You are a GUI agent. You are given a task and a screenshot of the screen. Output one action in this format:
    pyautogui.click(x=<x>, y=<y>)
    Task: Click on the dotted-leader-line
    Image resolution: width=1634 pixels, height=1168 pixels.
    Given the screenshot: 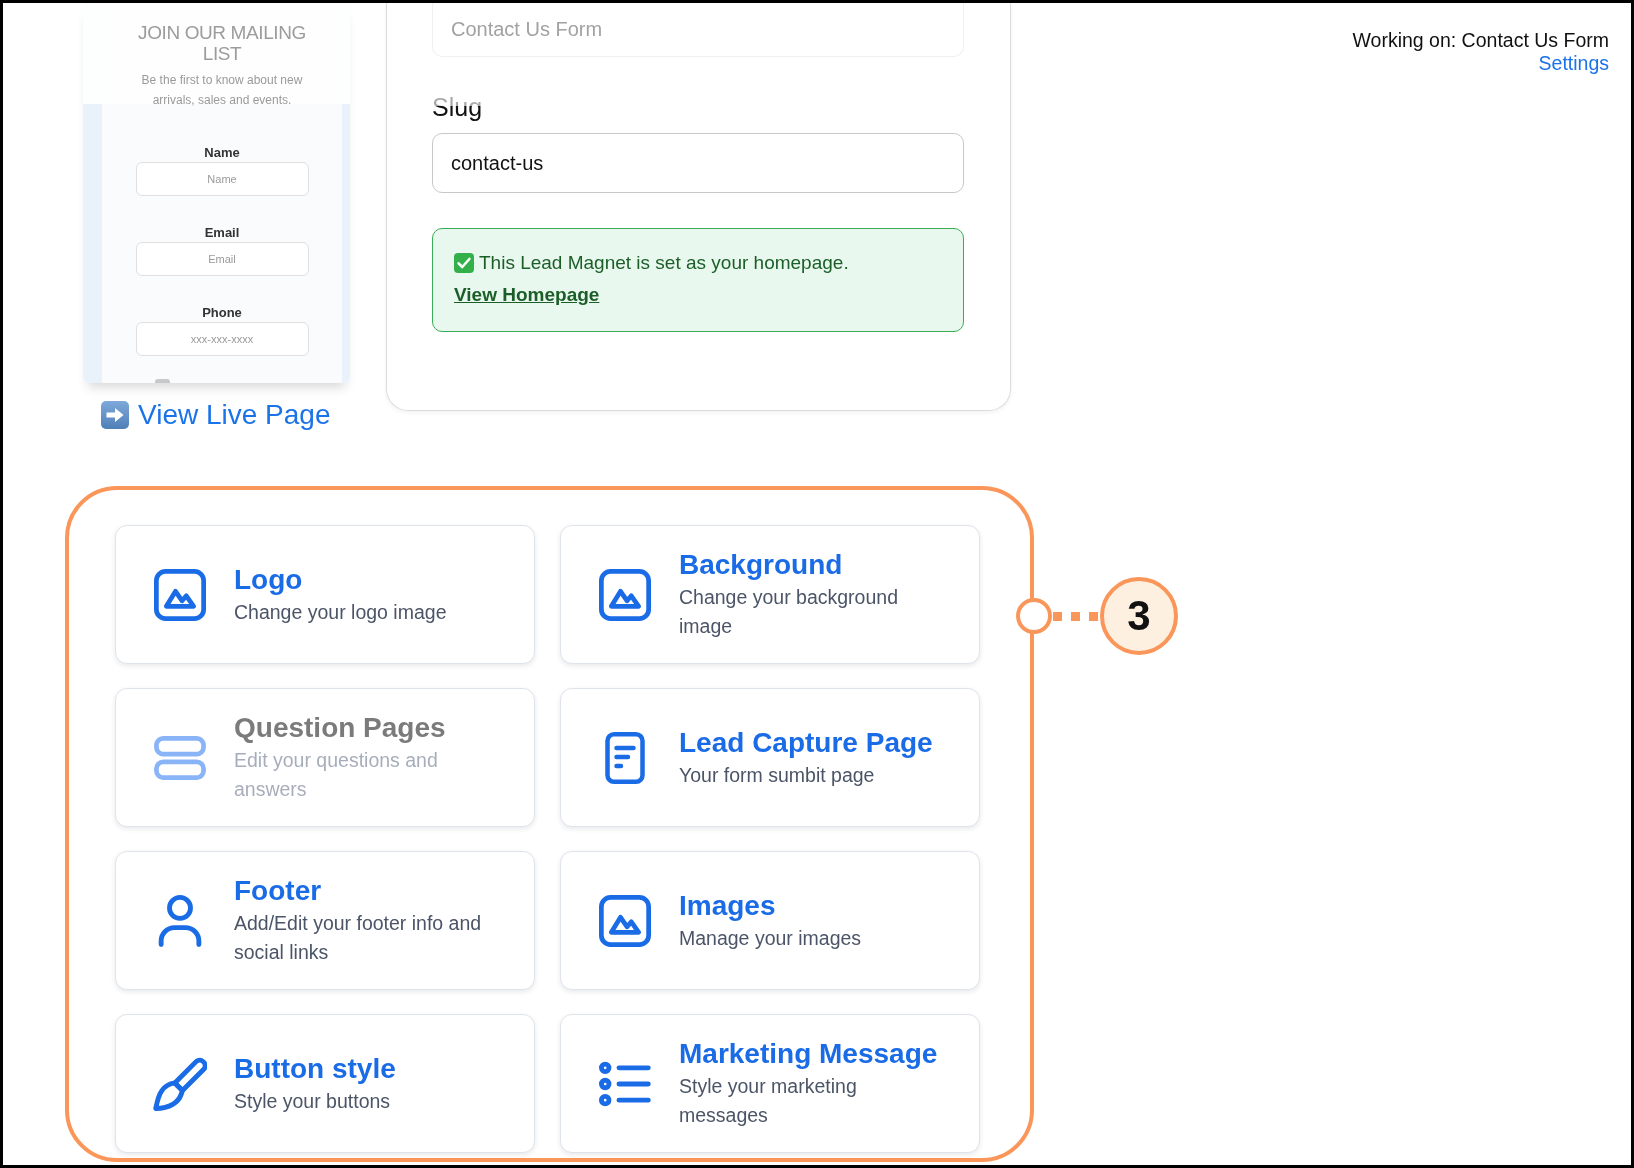 What is the action you would take?
    pyautogui.click(x=1076, y=616)
    